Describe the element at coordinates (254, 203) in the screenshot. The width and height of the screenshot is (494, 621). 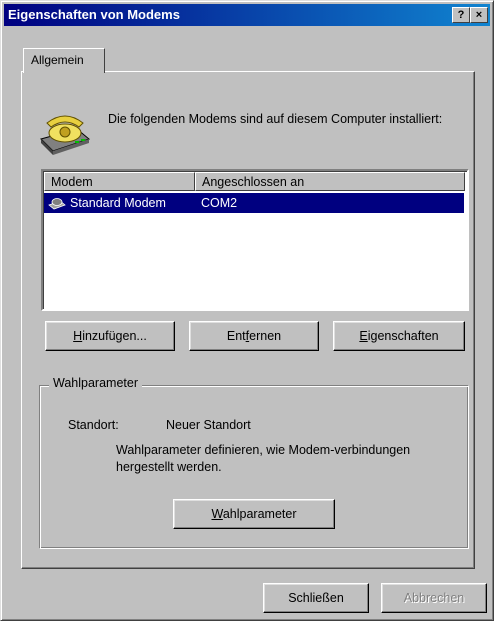
I see `list-item: Standard Modem COM2` at that location.